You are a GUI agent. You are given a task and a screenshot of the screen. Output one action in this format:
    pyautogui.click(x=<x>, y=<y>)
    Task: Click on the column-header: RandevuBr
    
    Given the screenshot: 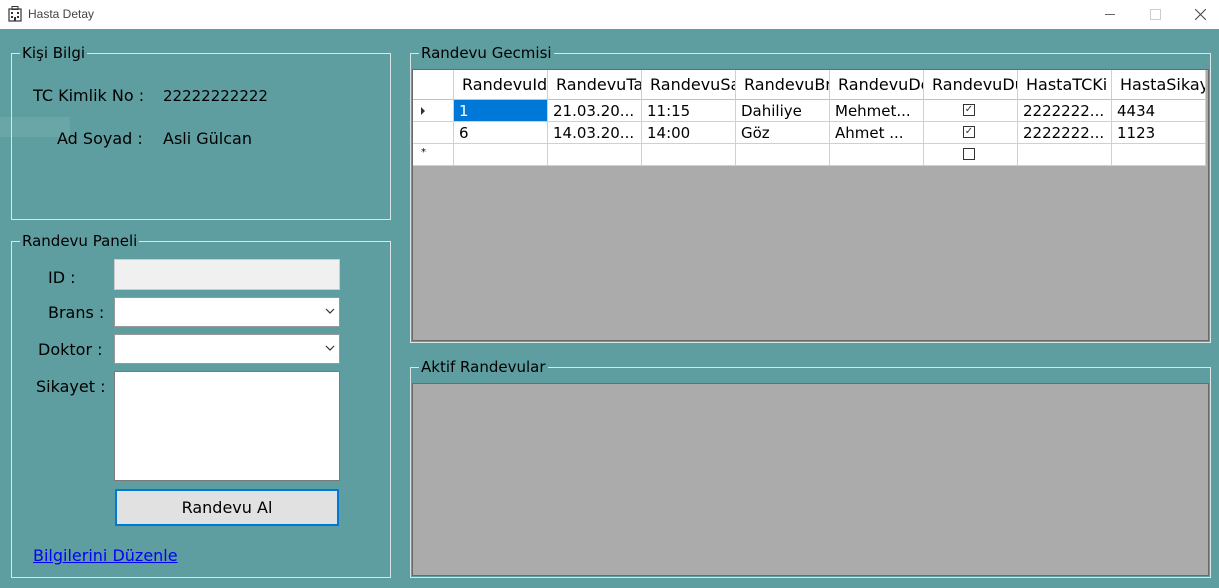 What is the action you would take?
    pyautogui.click(x=783, y=85)
    